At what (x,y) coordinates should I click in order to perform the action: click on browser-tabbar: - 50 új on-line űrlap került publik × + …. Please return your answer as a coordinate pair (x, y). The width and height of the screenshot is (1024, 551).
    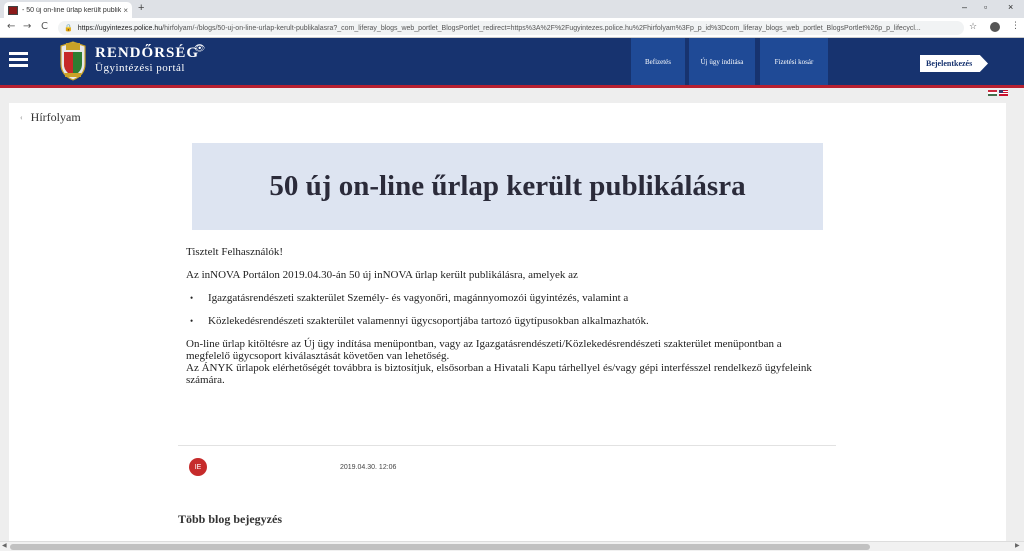
    Looking at the image, I should click on (512, 9).